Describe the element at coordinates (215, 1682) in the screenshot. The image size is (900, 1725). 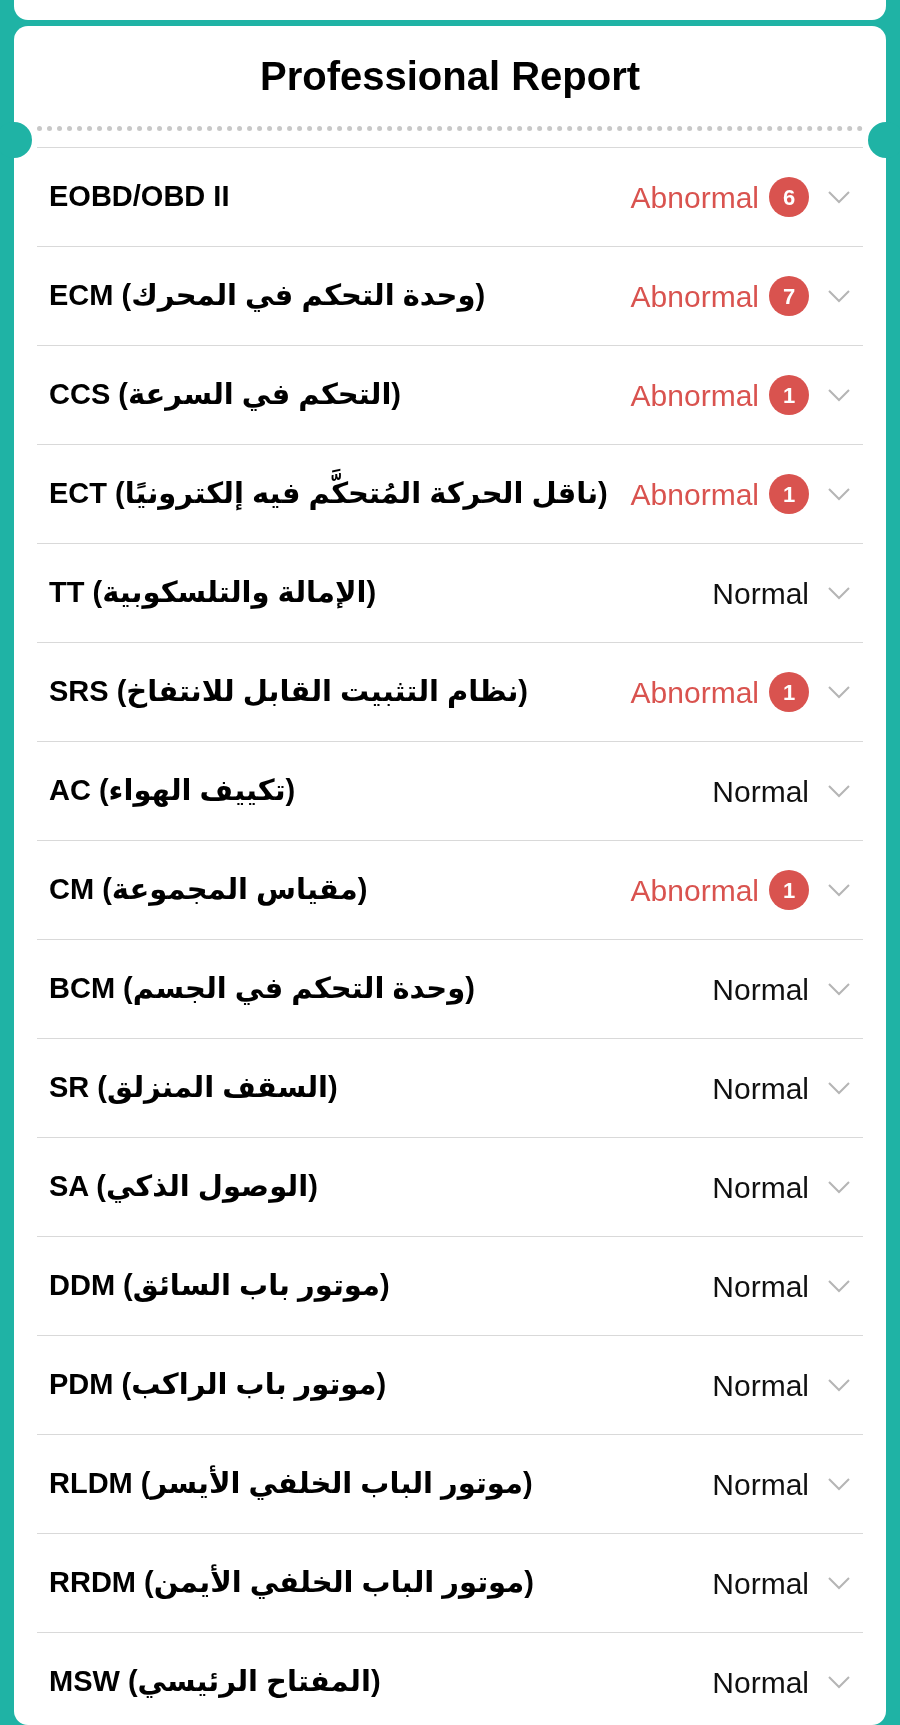
I see `system-label: MSW (المفتاح الرئيسي)` at that location.